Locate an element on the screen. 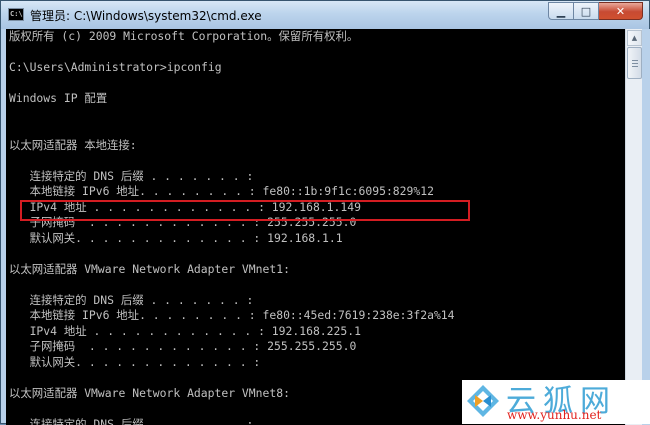 This screenshot has width=650, height=425. watermark: 云狐网 www.yunhu.net is located at coordinates (556, 402).